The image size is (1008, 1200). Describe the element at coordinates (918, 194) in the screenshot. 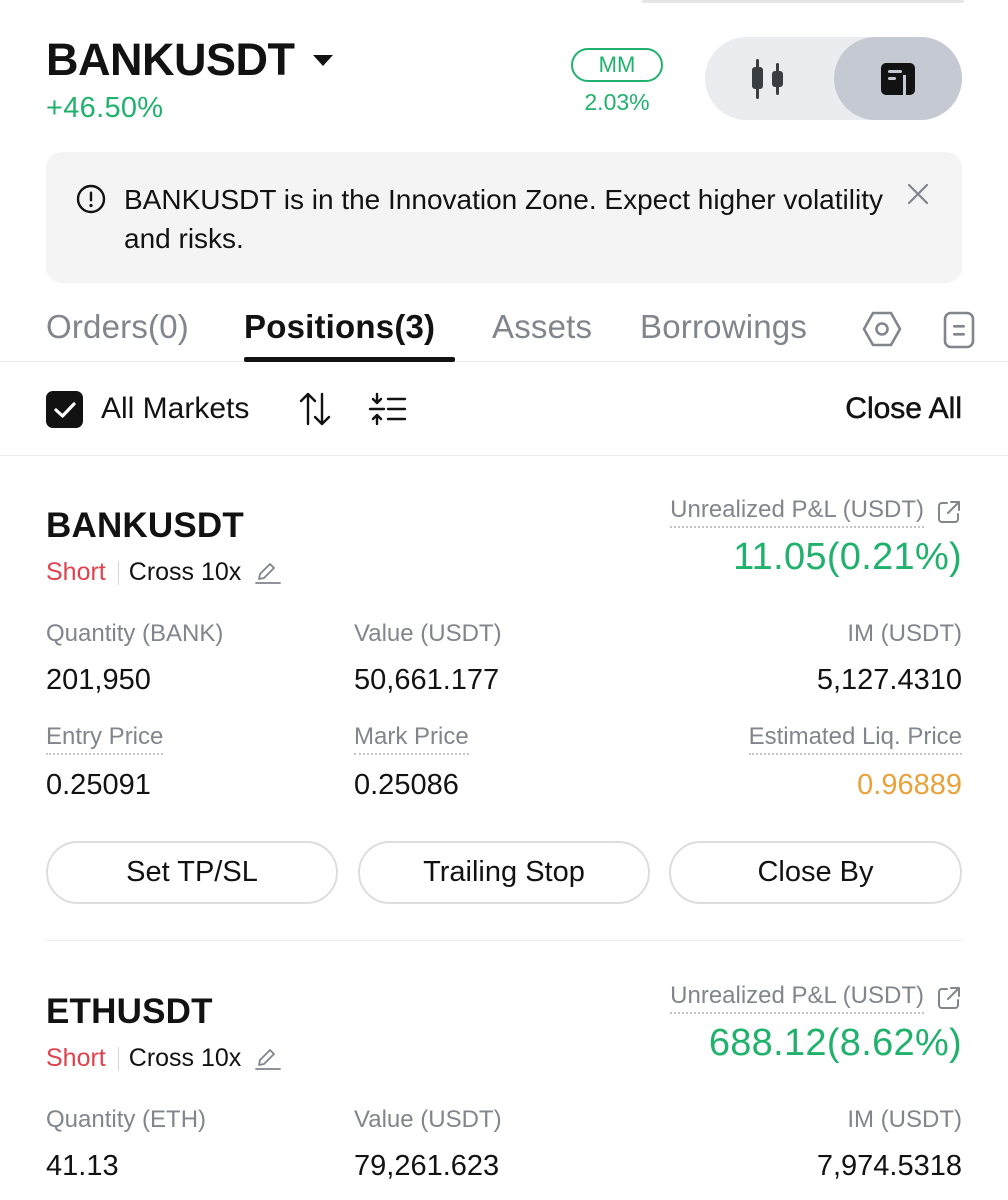

I see `close-icon` at that location.